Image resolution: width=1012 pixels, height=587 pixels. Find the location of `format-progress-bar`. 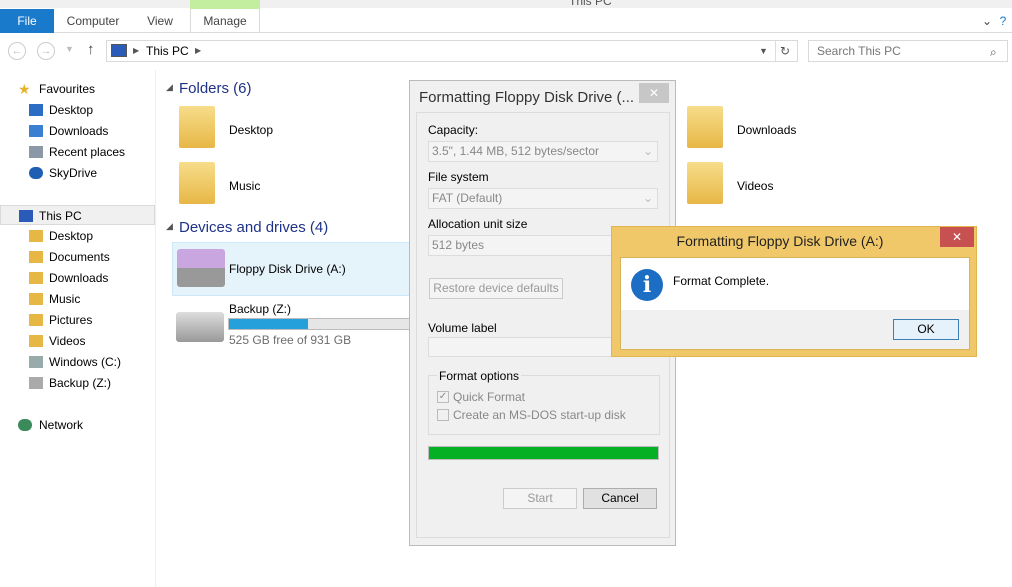

format-progress-bar is located at coordinates (543, 453).